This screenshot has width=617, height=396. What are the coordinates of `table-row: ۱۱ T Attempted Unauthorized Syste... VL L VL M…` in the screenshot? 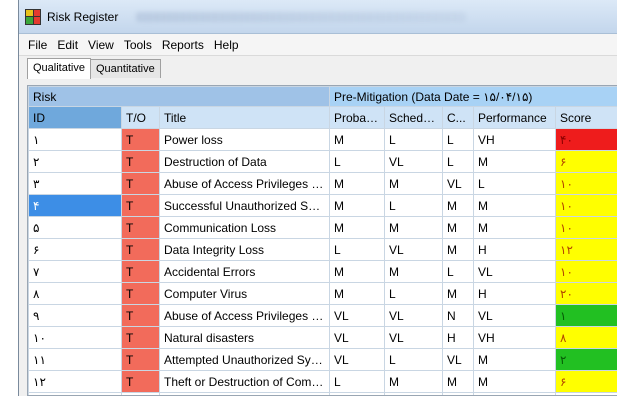 It's located at (322, 359).